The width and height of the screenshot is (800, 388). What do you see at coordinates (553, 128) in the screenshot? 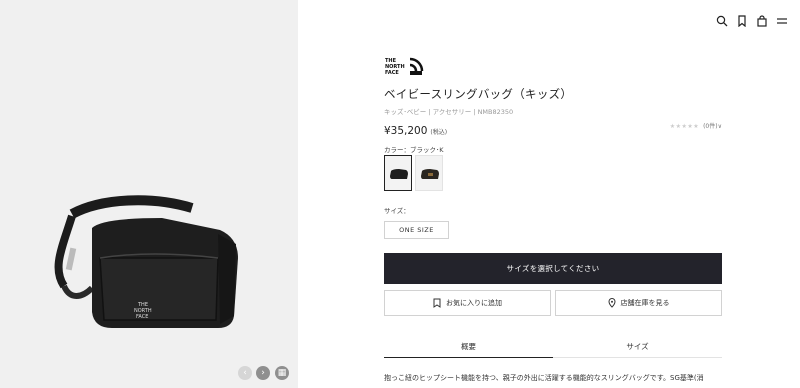
I see `price-row: ¥35,200 (税込) ★★★★★ (0件)∨` at bounding box center [553, 128].